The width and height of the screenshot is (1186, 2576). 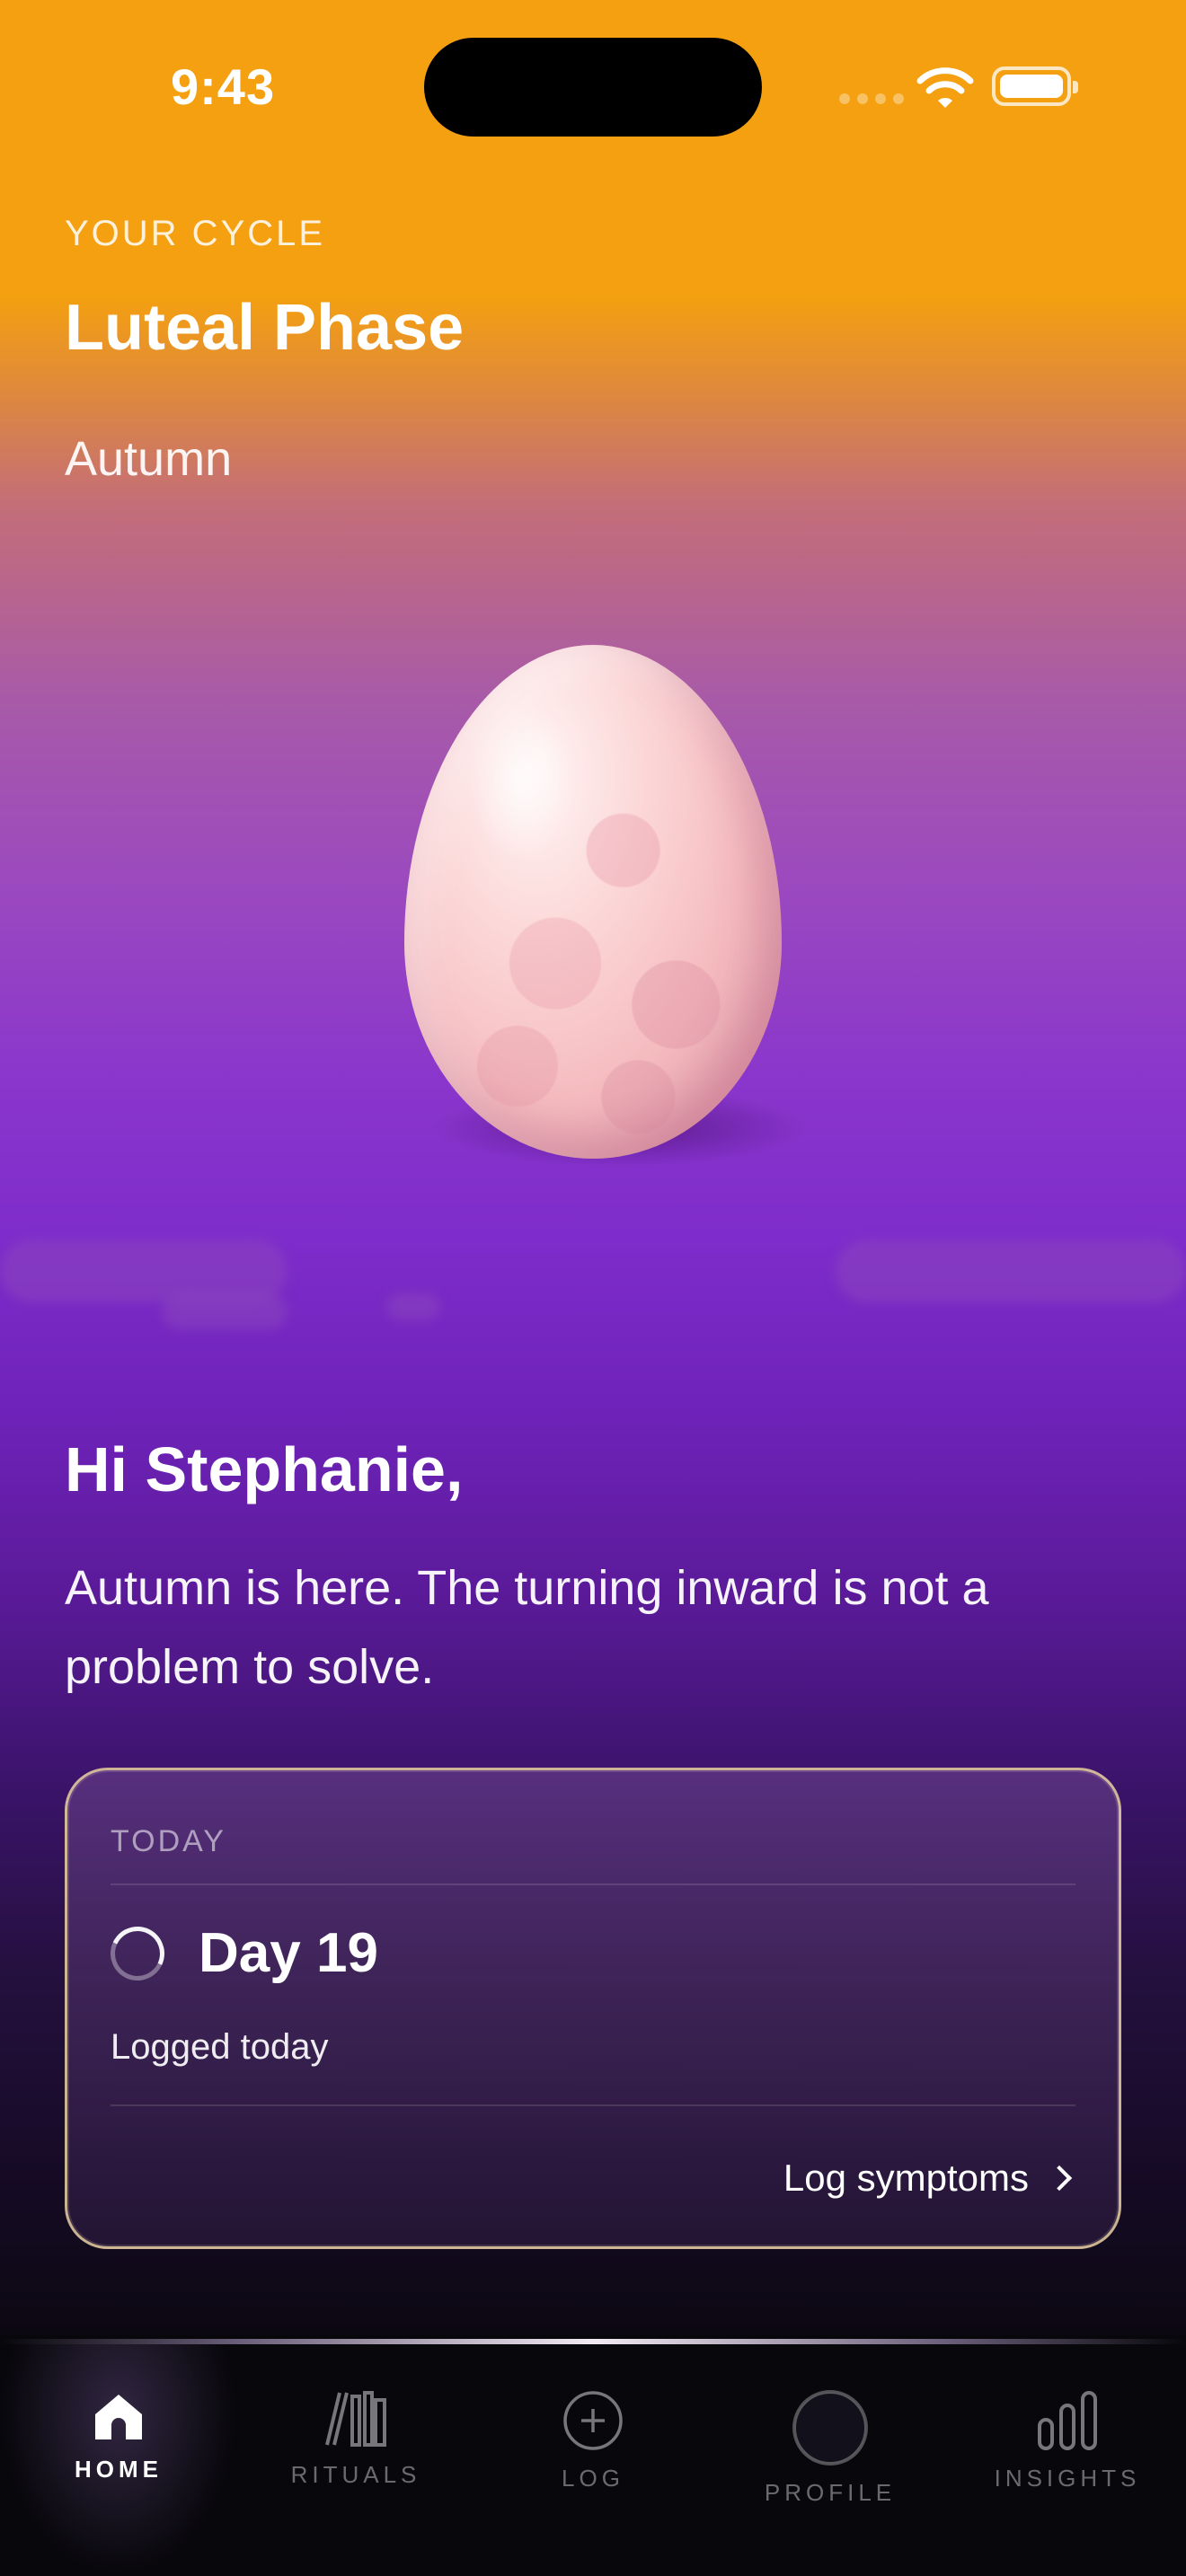 What do you see at coordinates (288, 1953) in the screenshot?
I see `cycle-day: Day 19` at bounding box center [288, 1953].